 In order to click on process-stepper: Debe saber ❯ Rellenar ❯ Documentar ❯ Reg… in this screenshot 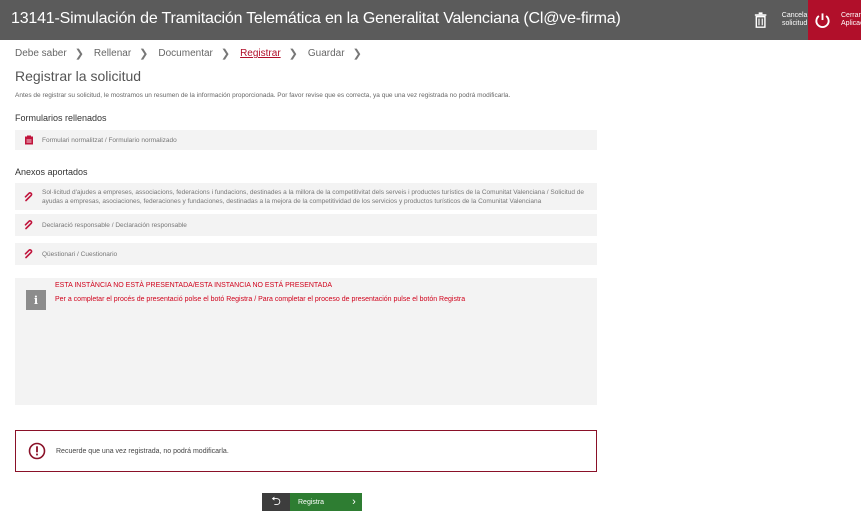, I will do `click(193, 53)`.